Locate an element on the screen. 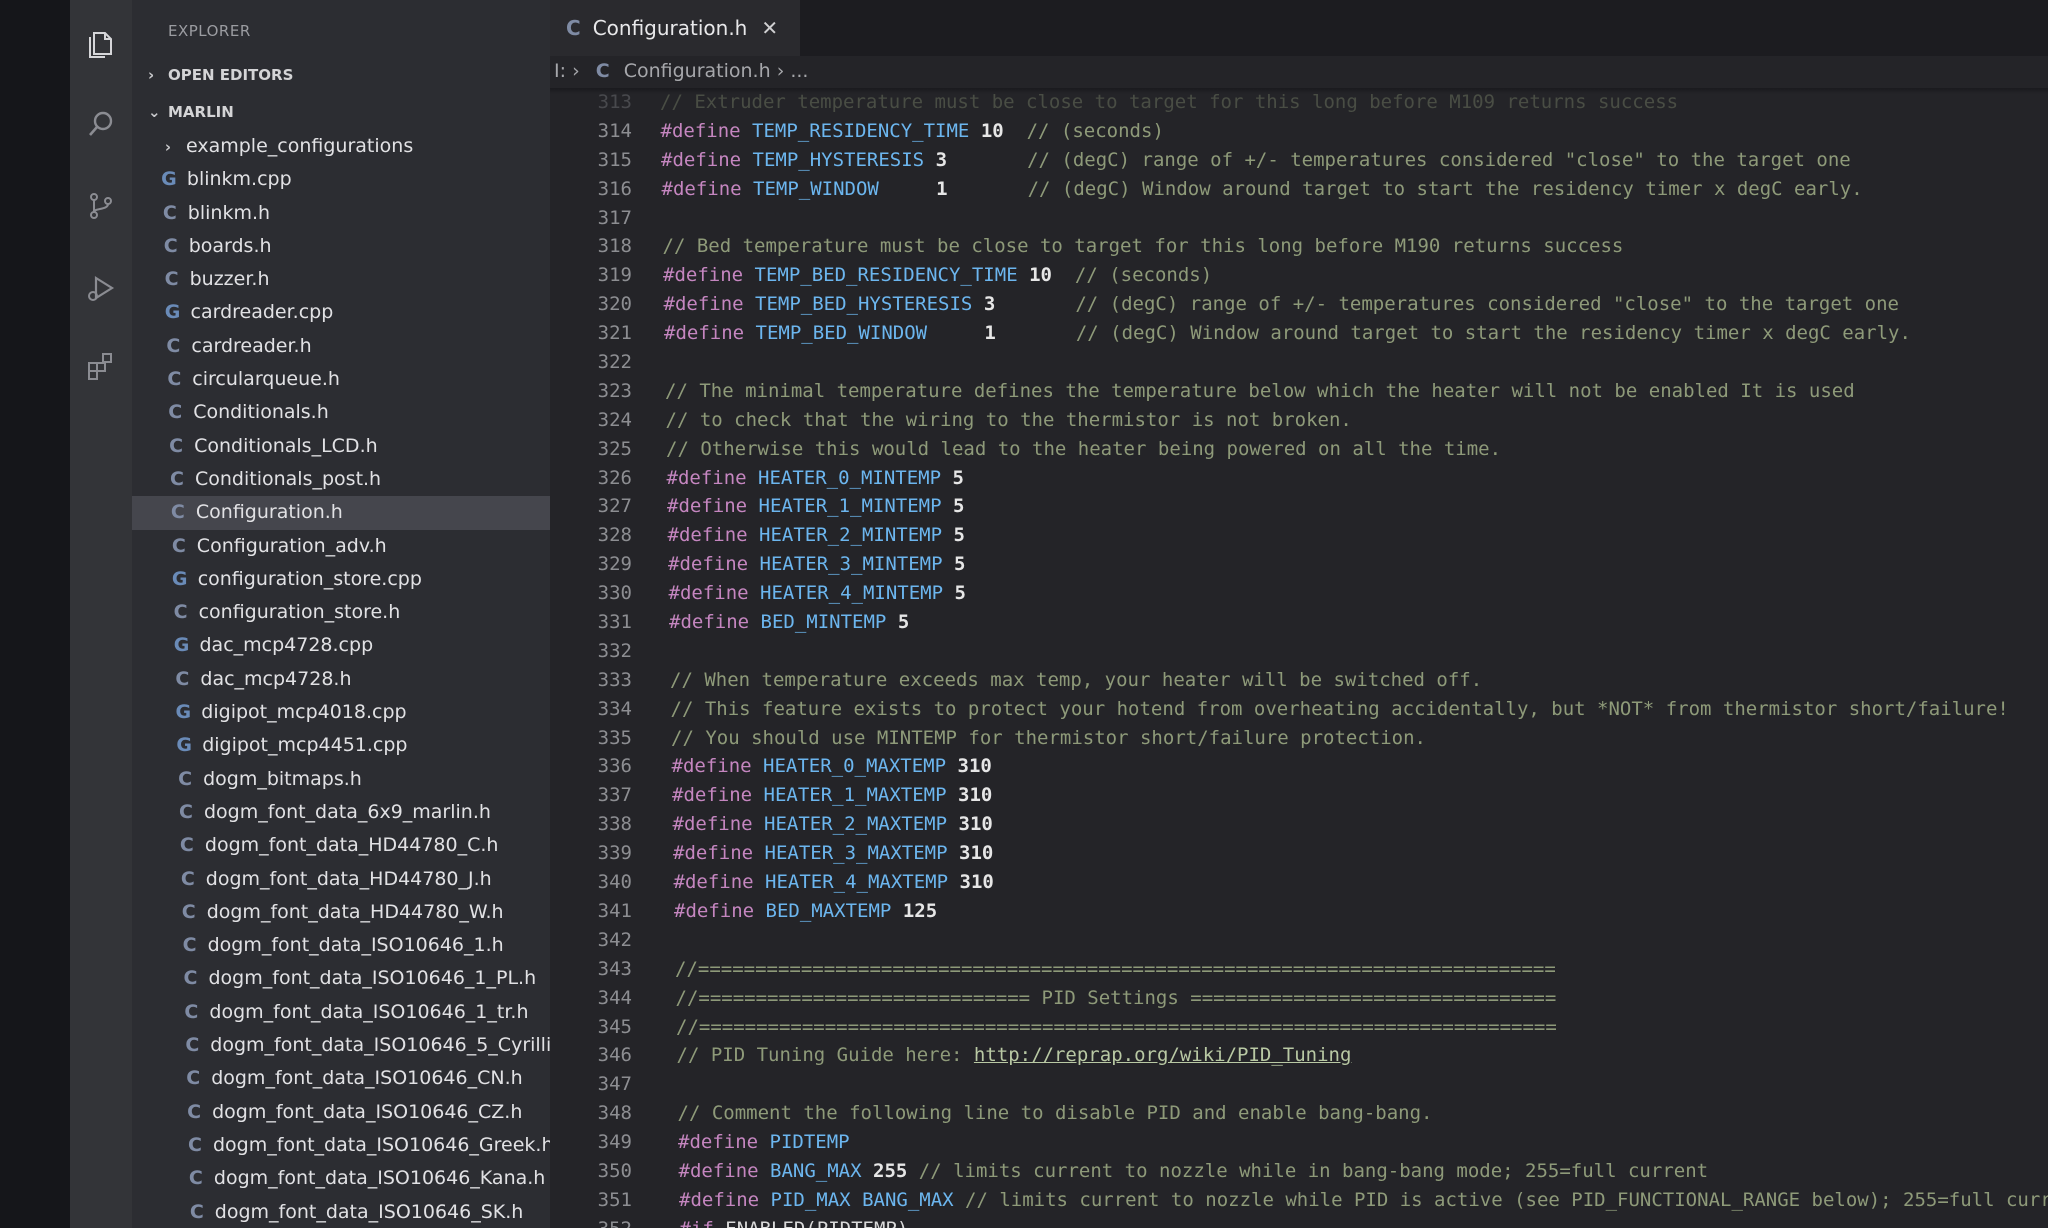 The image size is (2048, 1228). file-item: Cdogm_bitmaps.h is located at coordinates (341, 779).